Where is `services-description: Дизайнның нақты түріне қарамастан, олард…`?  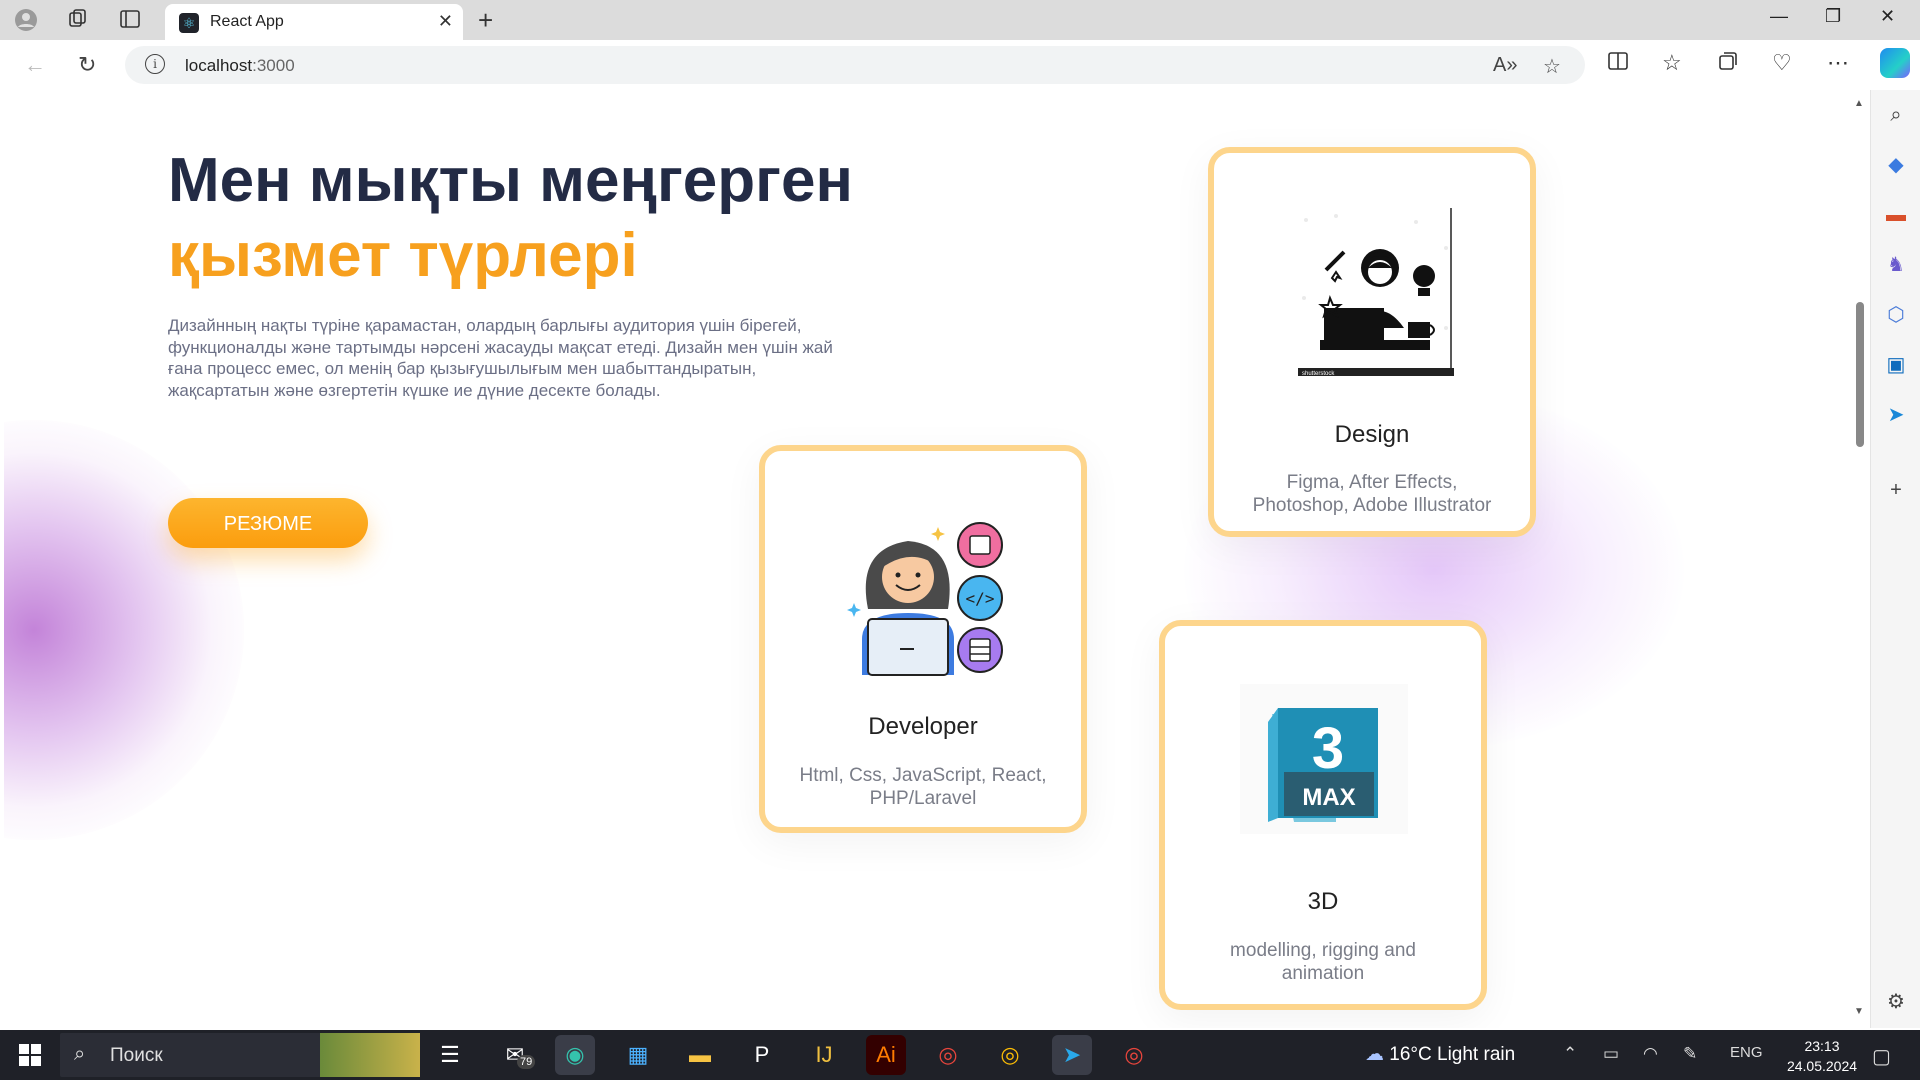
services-description: Дизайнның нақты түріне қарамастан, олард… is located at coordinates (500, 358).